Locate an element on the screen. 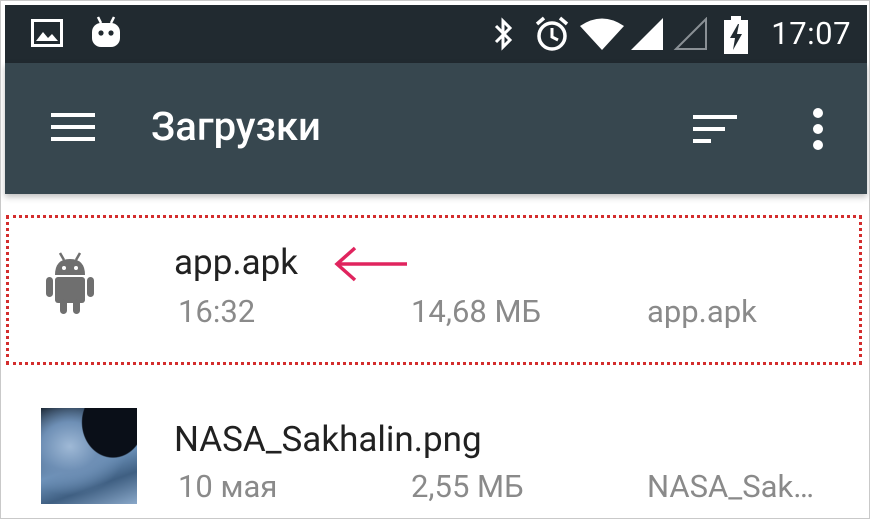  file-name: app.apk is located at coordinates (236, 262).